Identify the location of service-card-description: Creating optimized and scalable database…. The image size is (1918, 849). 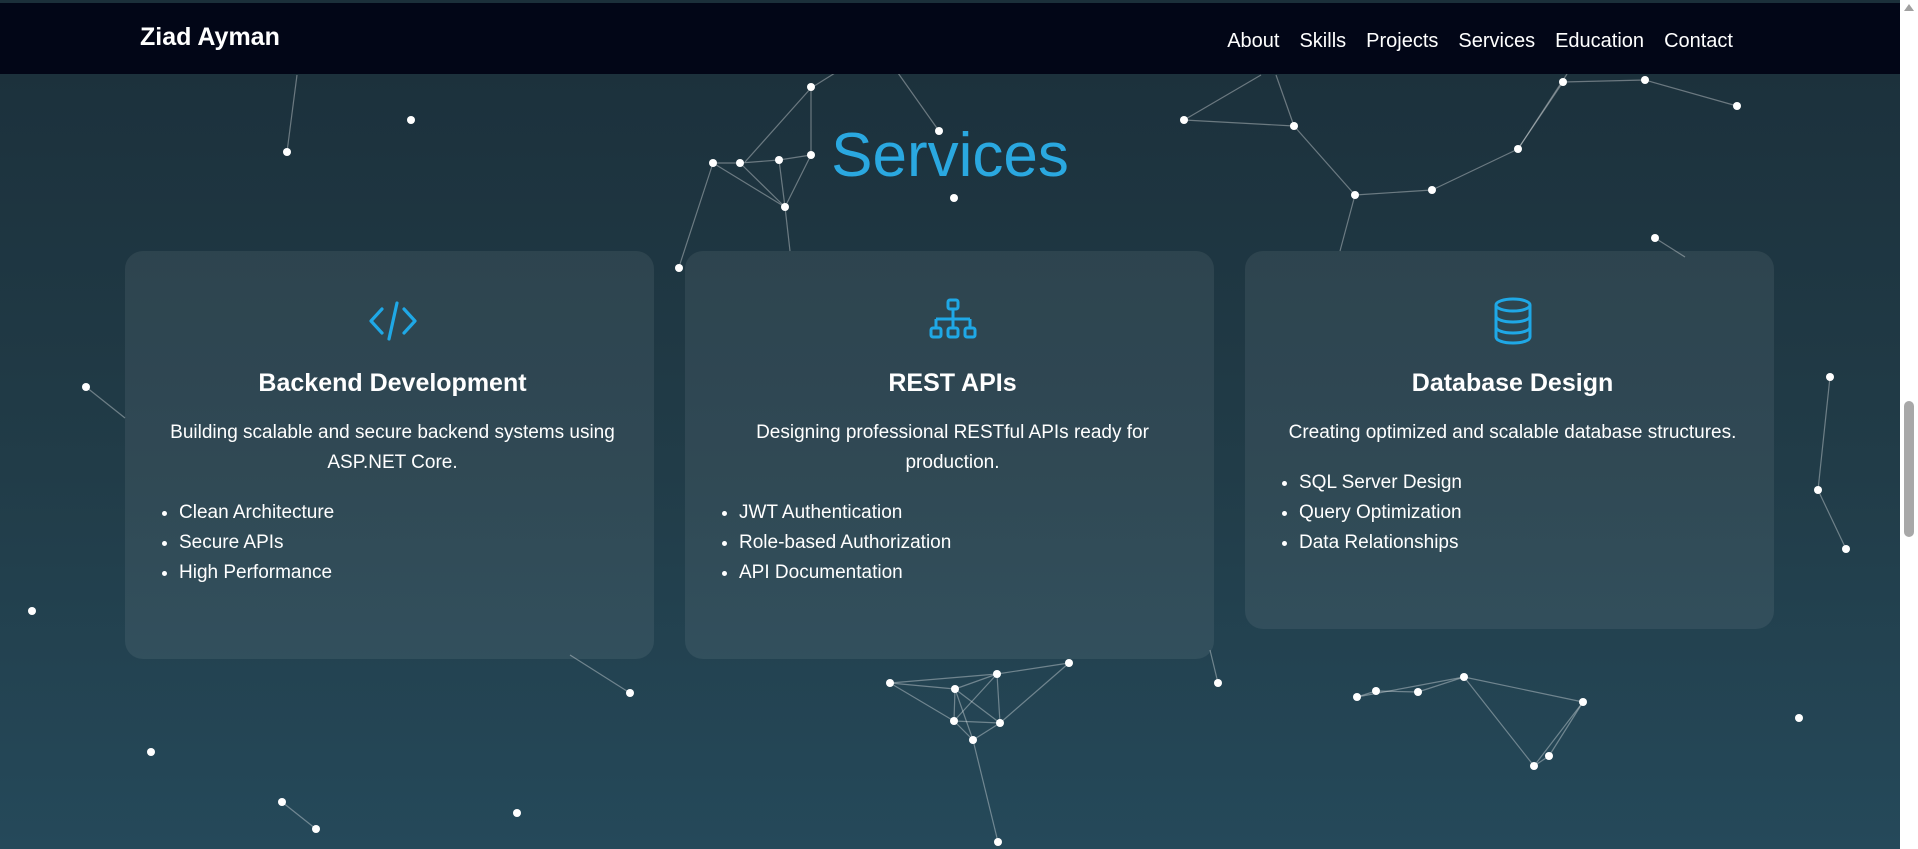
(1512, 432).